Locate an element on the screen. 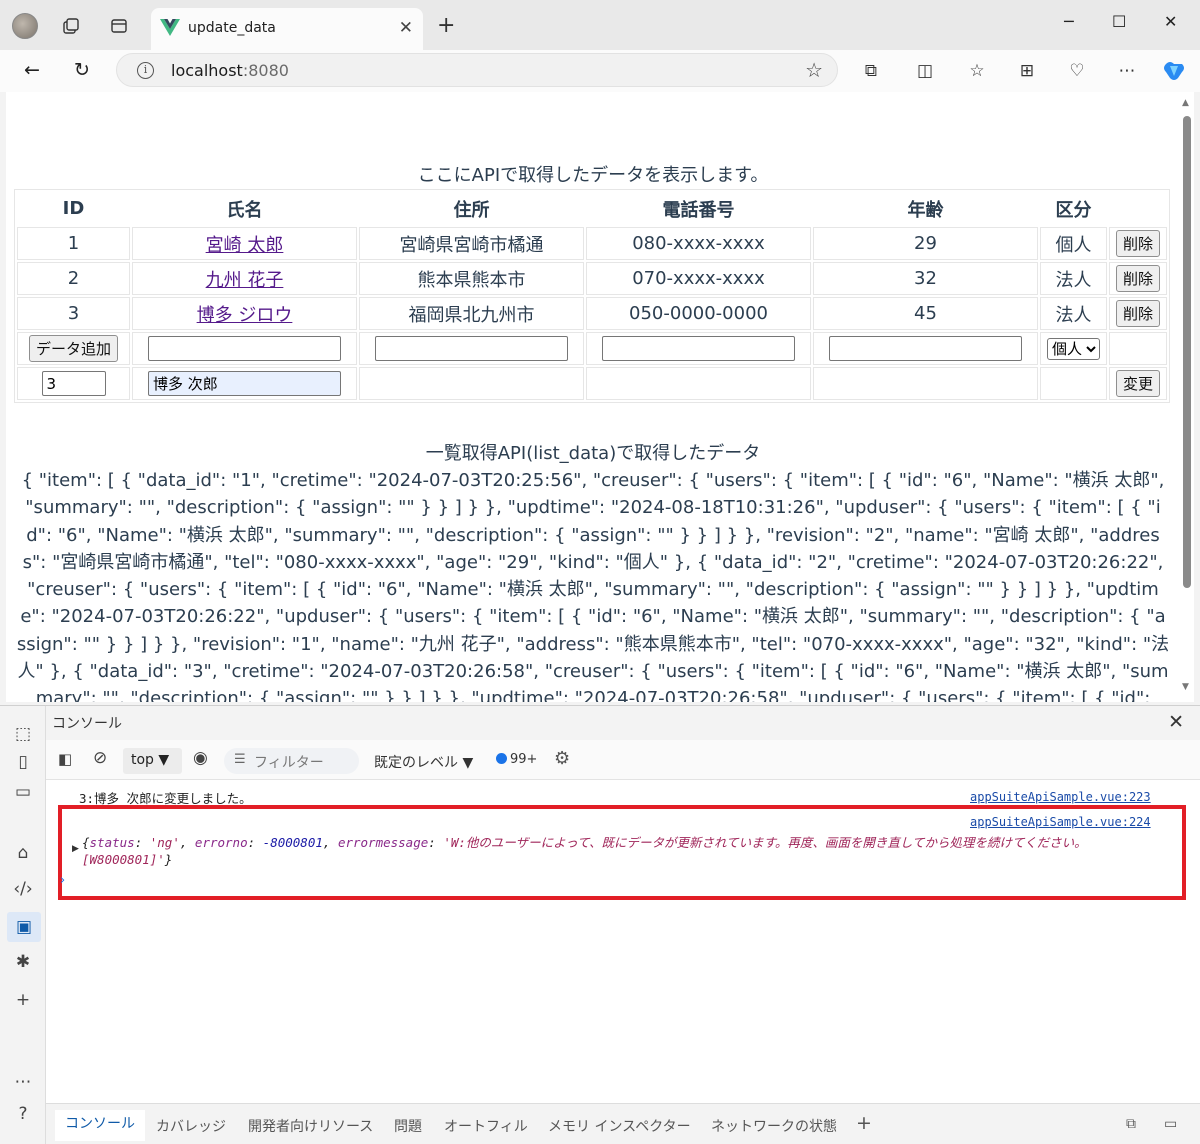  devtools-close-icon: ✕ is located at coordinates (1176, 722).